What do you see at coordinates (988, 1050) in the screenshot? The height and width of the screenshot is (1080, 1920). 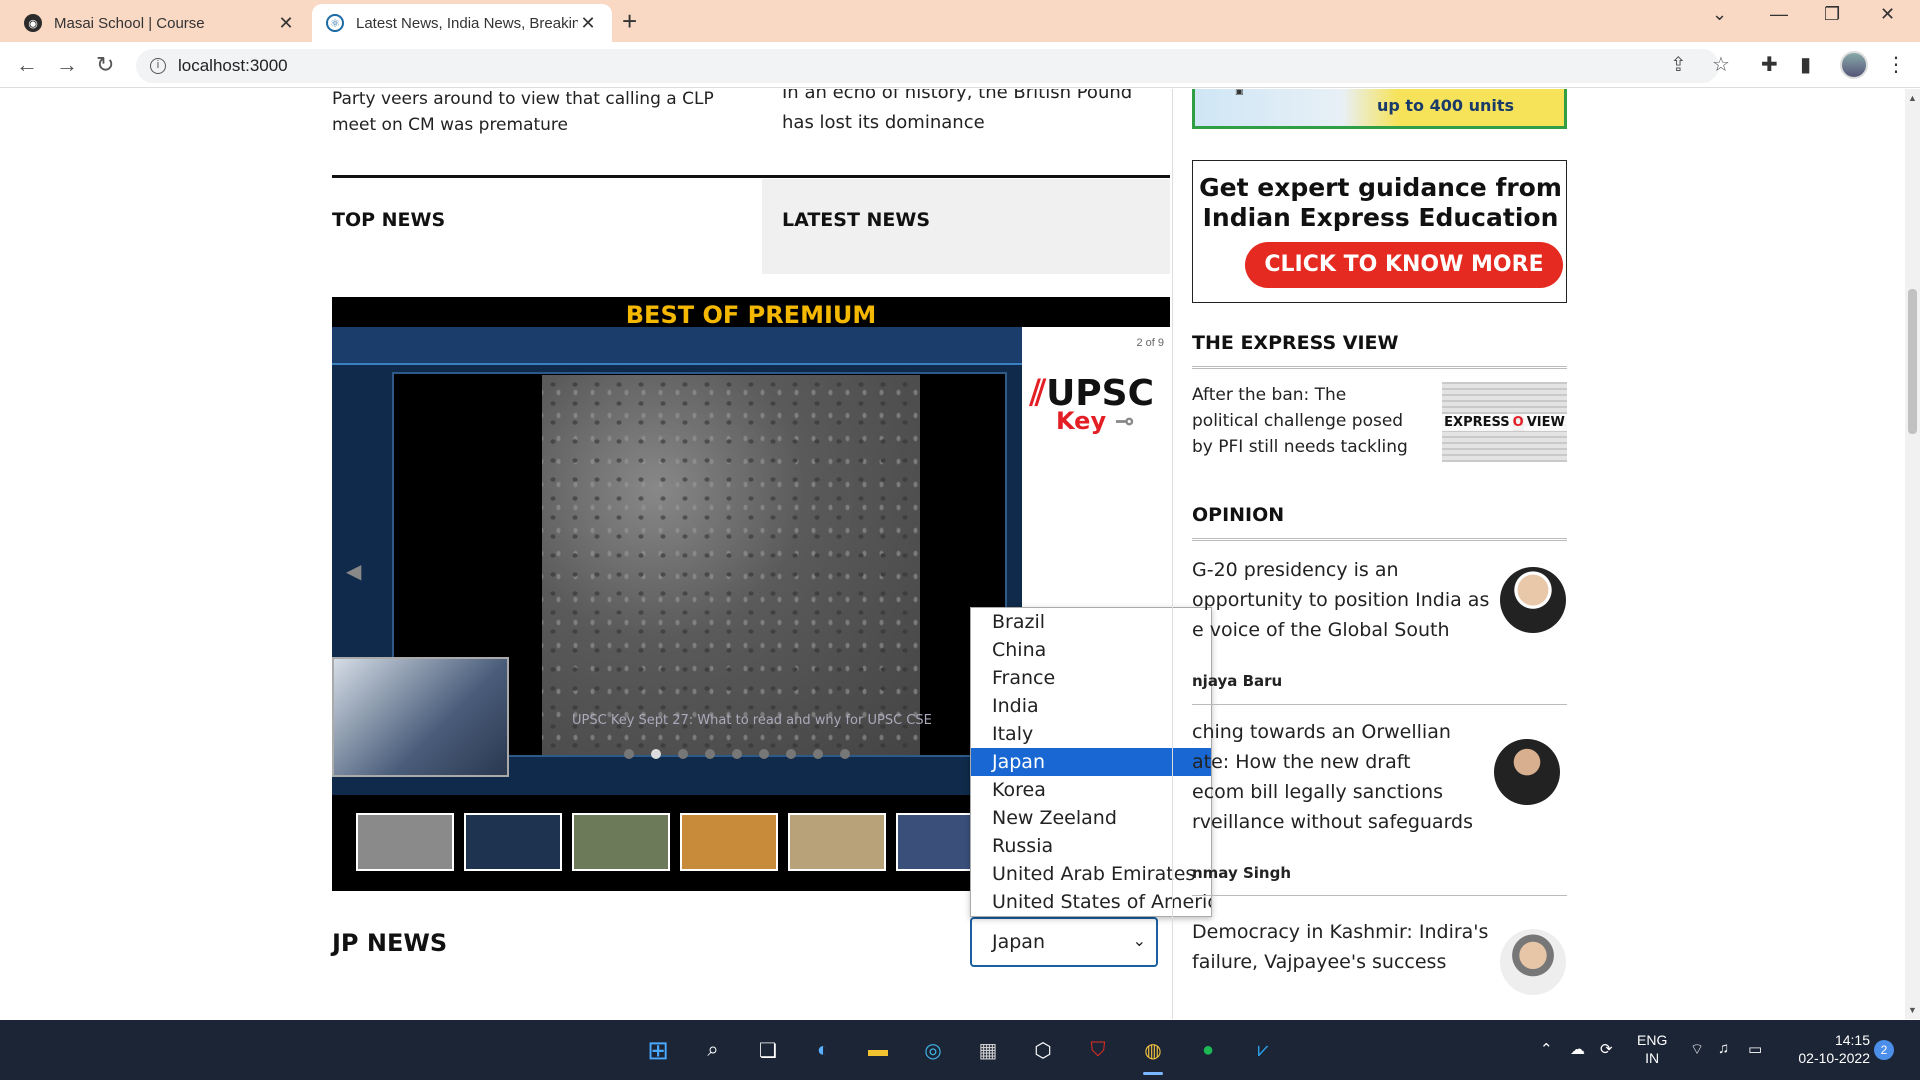 I see `store-icon: ▦` at bounding box center [988, 1050].